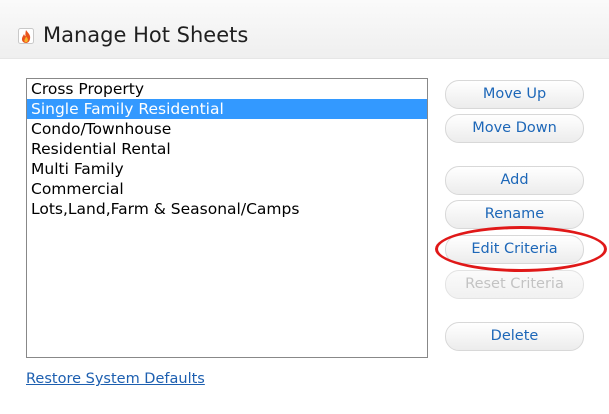 This screenshot has width=609, height=414. Describe the element at coordinates (227, 89) in the screenshot. I see `list-item: Cross Property` at that location.